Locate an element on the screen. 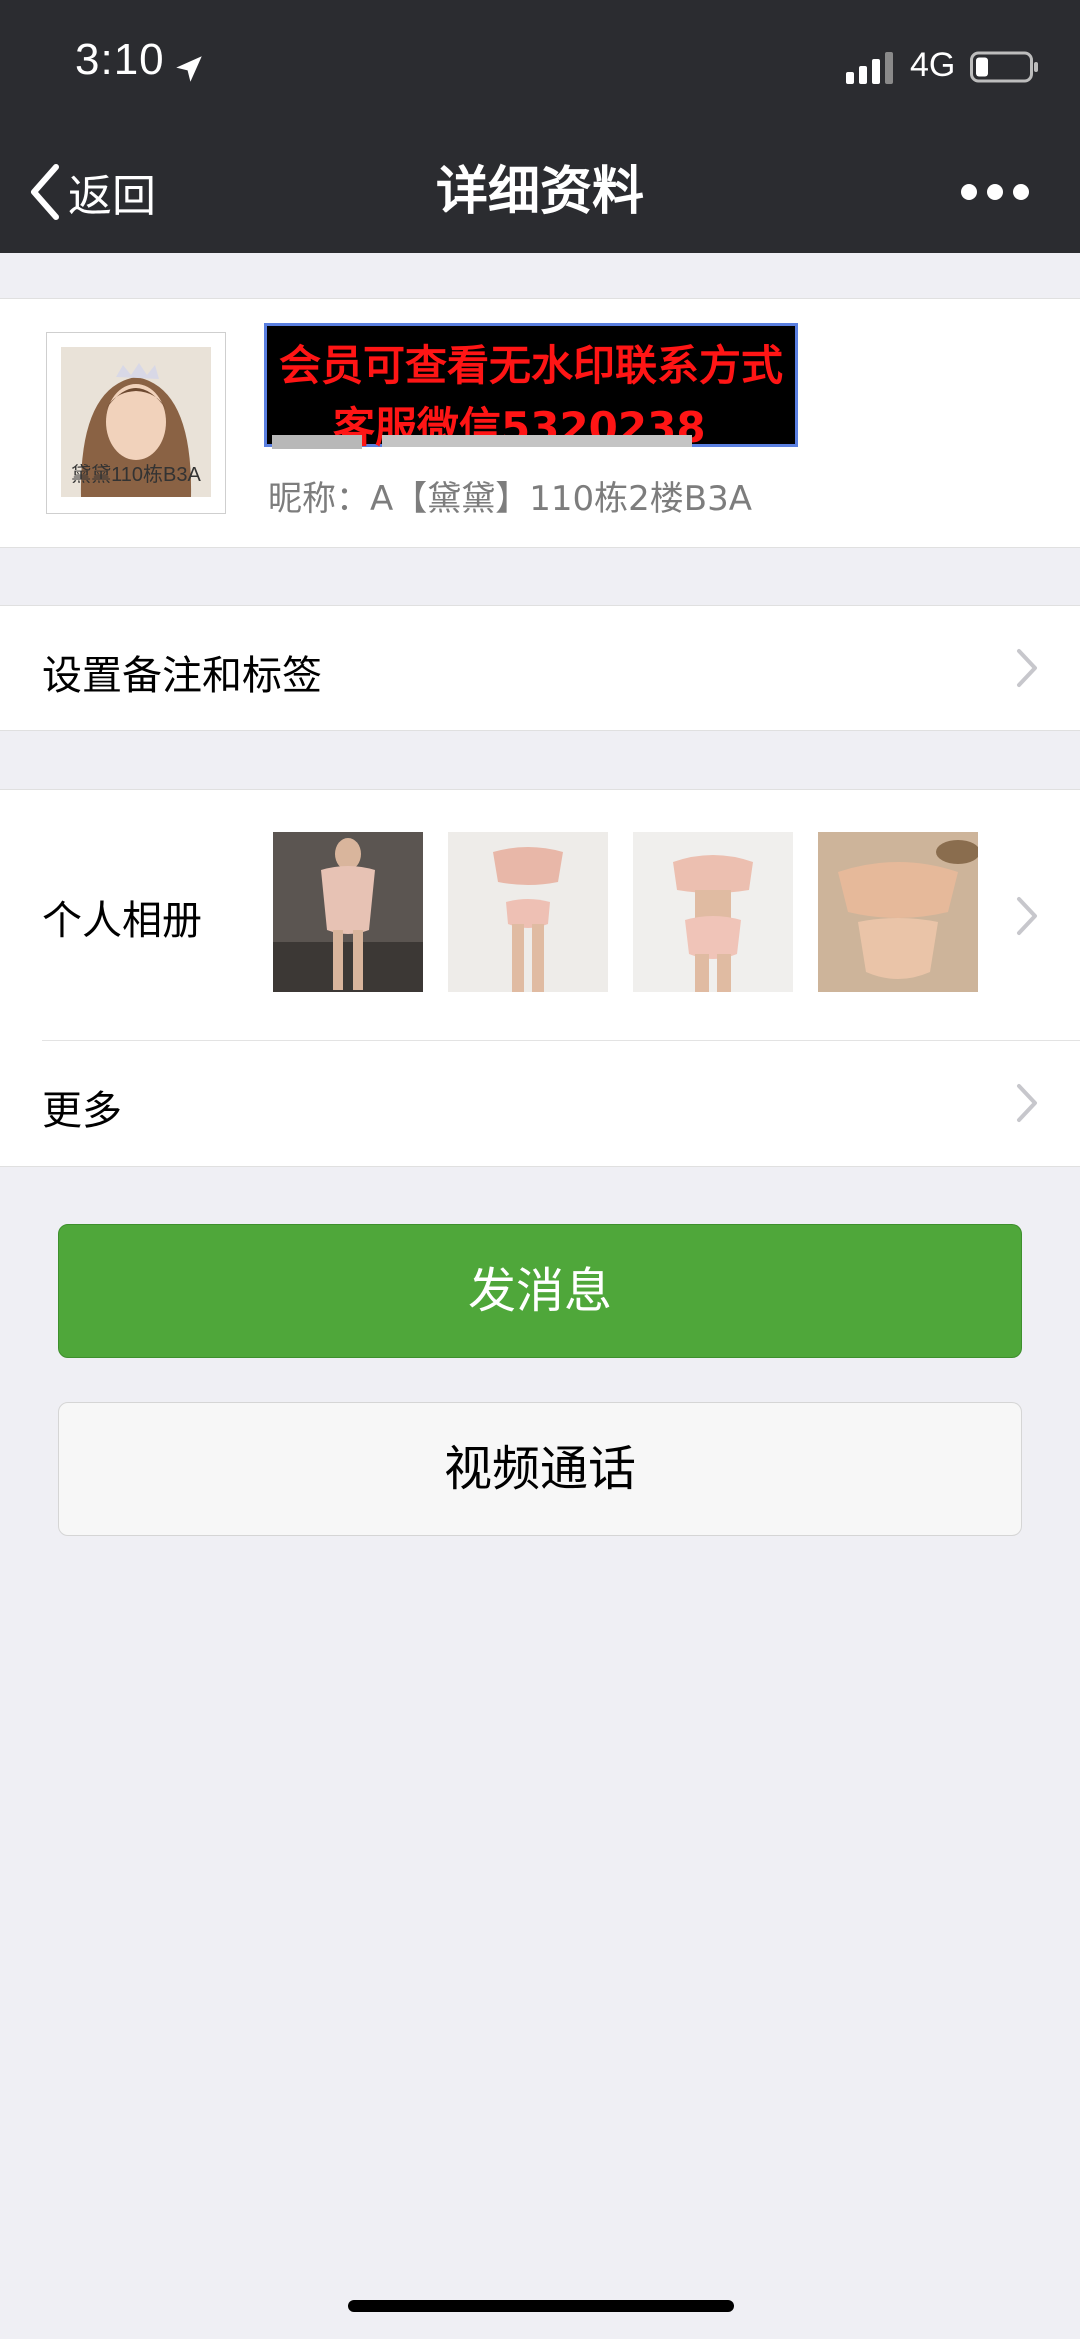  nav-bar: 返回 详细资料 is located at coordinates (540, 192).